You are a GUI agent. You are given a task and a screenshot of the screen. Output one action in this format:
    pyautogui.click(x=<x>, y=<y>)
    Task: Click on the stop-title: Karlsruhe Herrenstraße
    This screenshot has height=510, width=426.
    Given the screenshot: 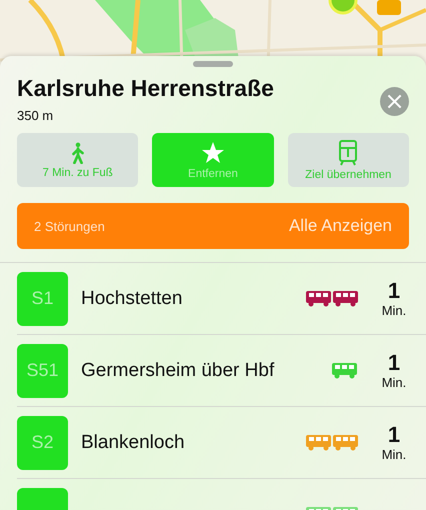 What is the action you would take?
    pyautogui.click(x=145, y=88)
    